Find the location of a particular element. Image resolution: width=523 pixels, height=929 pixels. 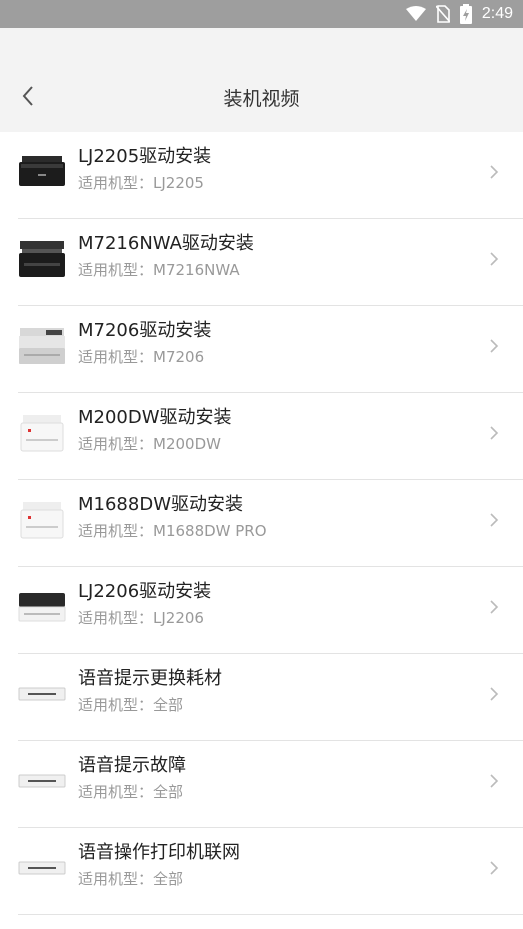

top-bar: 装机视频 is located at coordinates (261, 80).